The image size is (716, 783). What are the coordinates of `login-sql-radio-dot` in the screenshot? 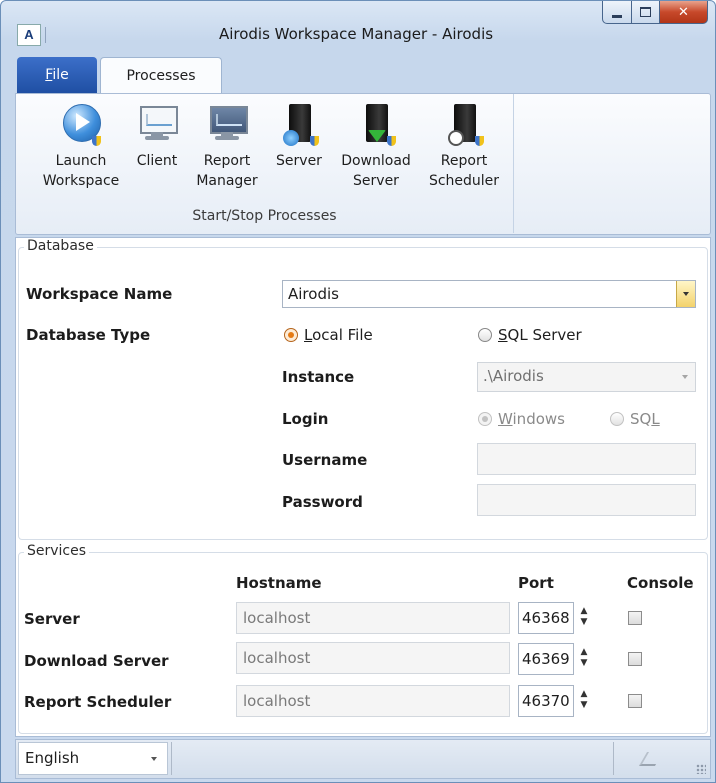 It's located at (617, 419).